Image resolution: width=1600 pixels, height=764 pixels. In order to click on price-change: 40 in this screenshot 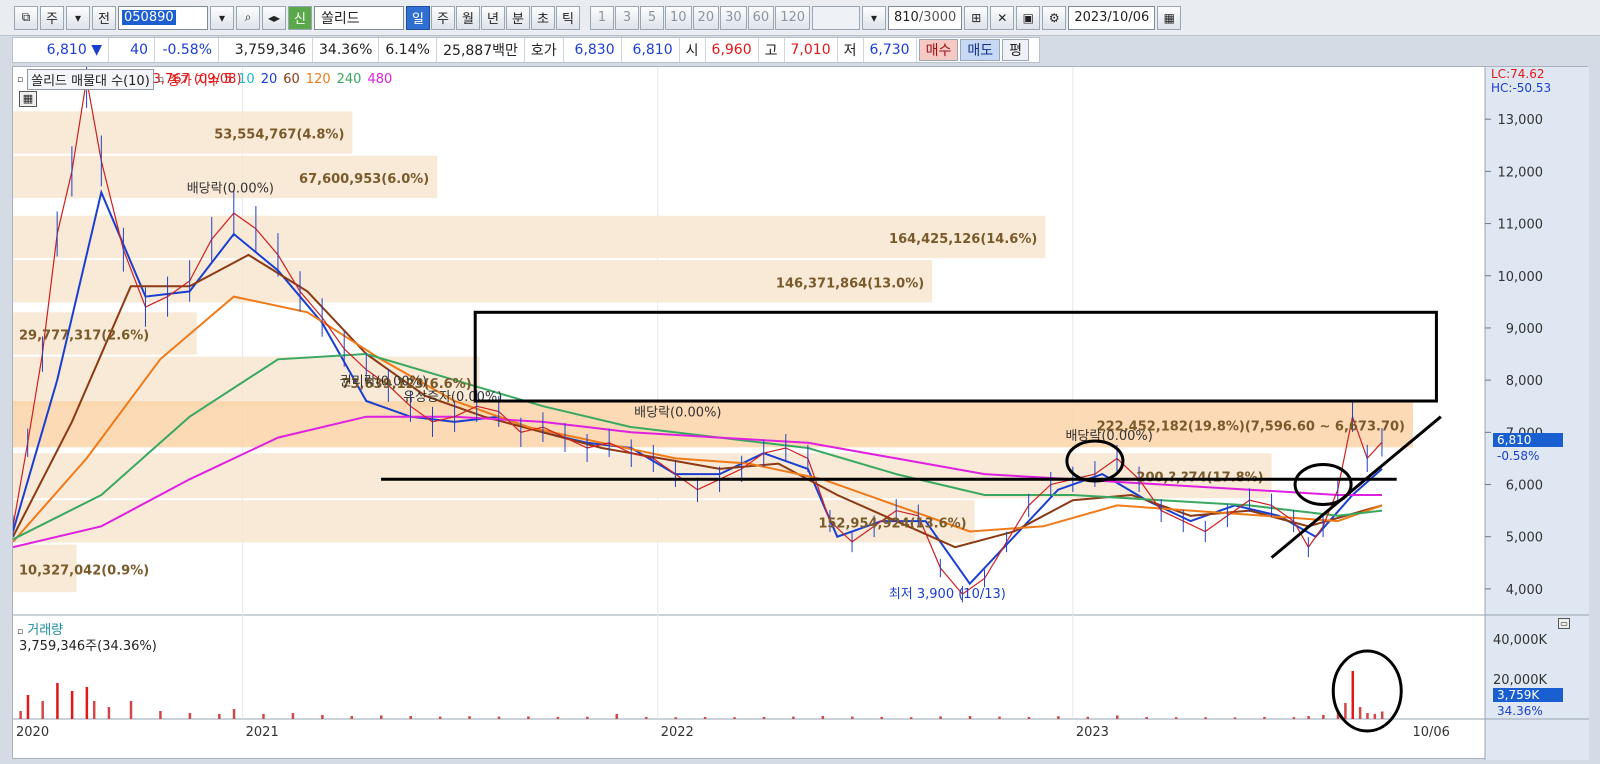, I will do `click(132, 50)`.